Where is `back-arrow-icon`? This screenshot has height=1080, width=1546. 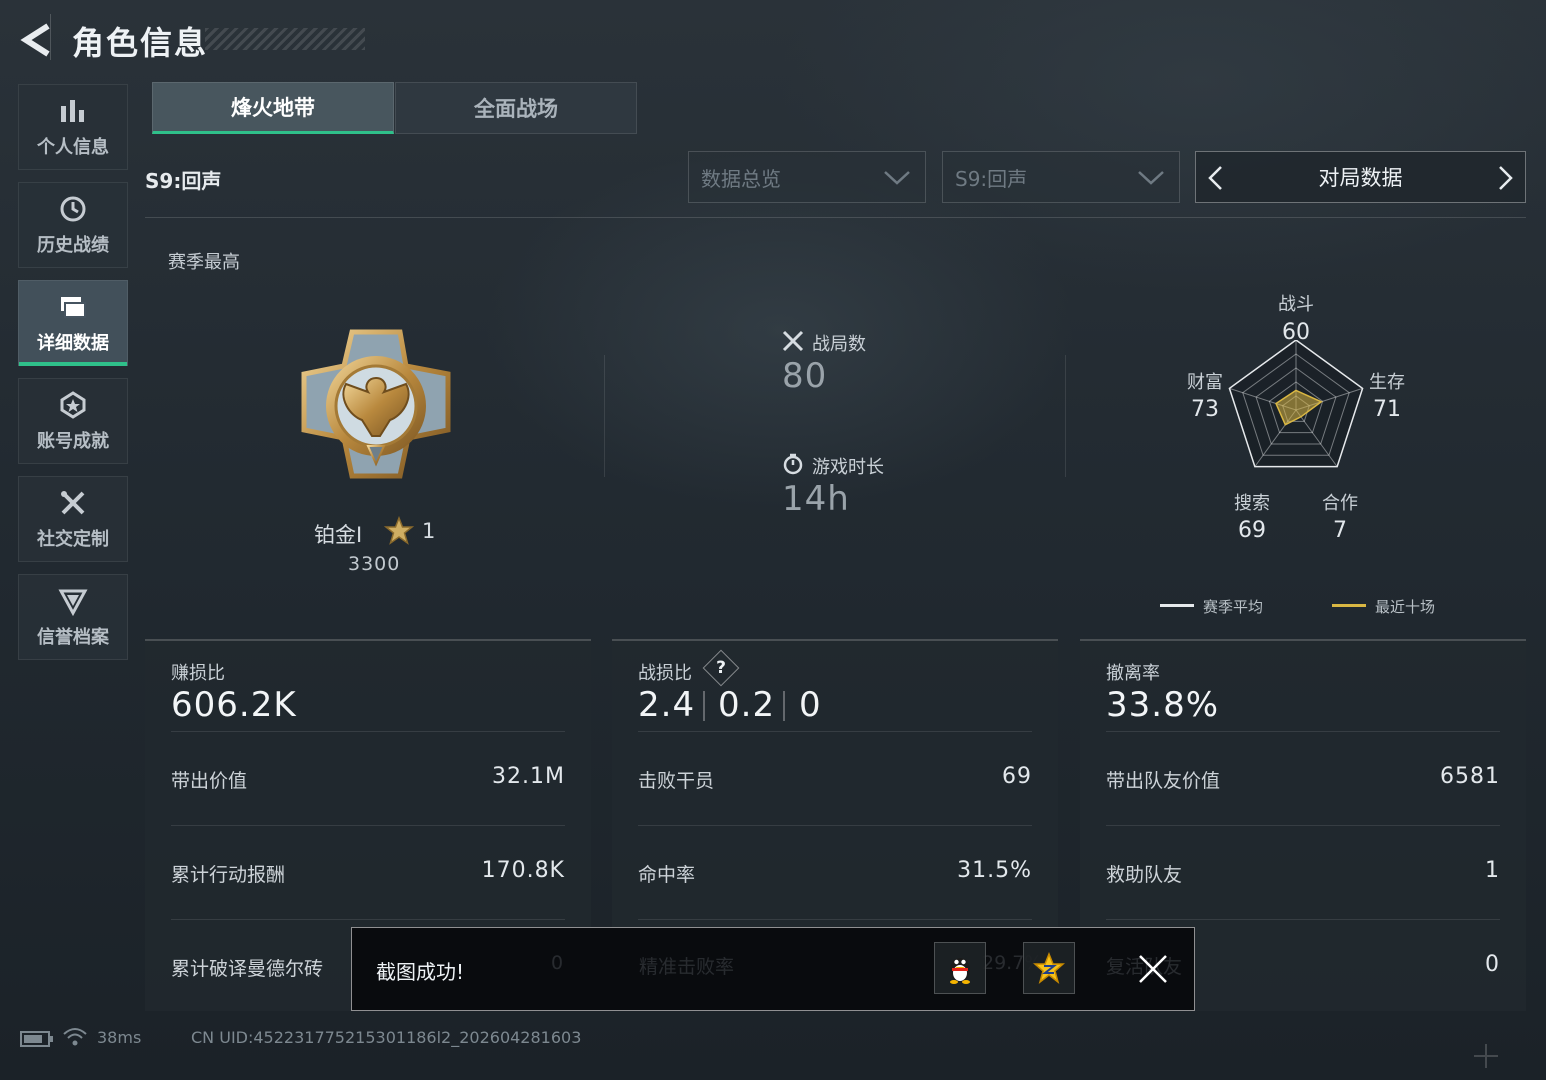 back-arrow-icon is located at coordinates (36, 40).